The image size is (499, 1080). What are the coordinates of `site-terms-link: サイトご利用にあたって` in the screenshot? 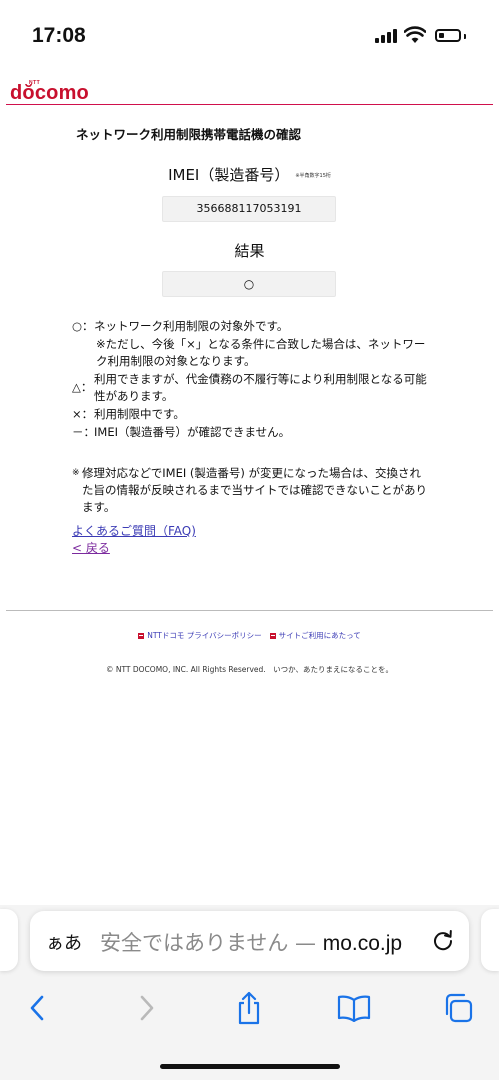 It's located at (320, 635).